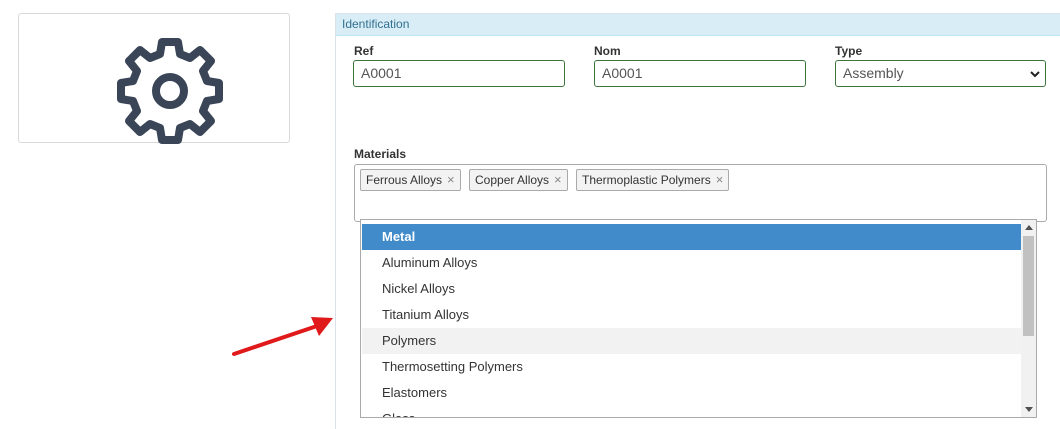 This screenshot has height=429, width=1060. Describe the element at coordinates (282, 336) in the screenshot. I see `annotation-arrow-icon` at that location.